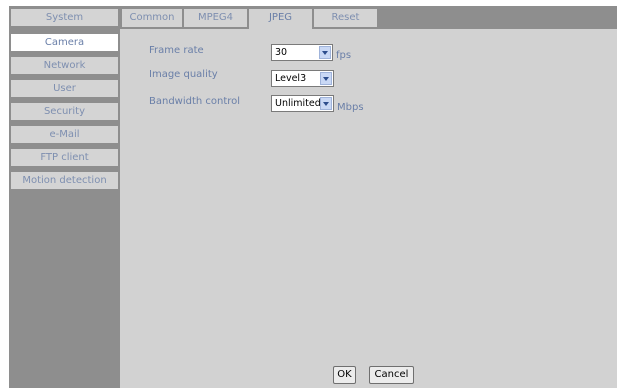 The height and width of the screenshot is (388, 625). What do you see at coordinates (64, 180) in the screenshot?
I see `sidebar-item-motion-detection: Motion detection` at bounding box center [64, 180].